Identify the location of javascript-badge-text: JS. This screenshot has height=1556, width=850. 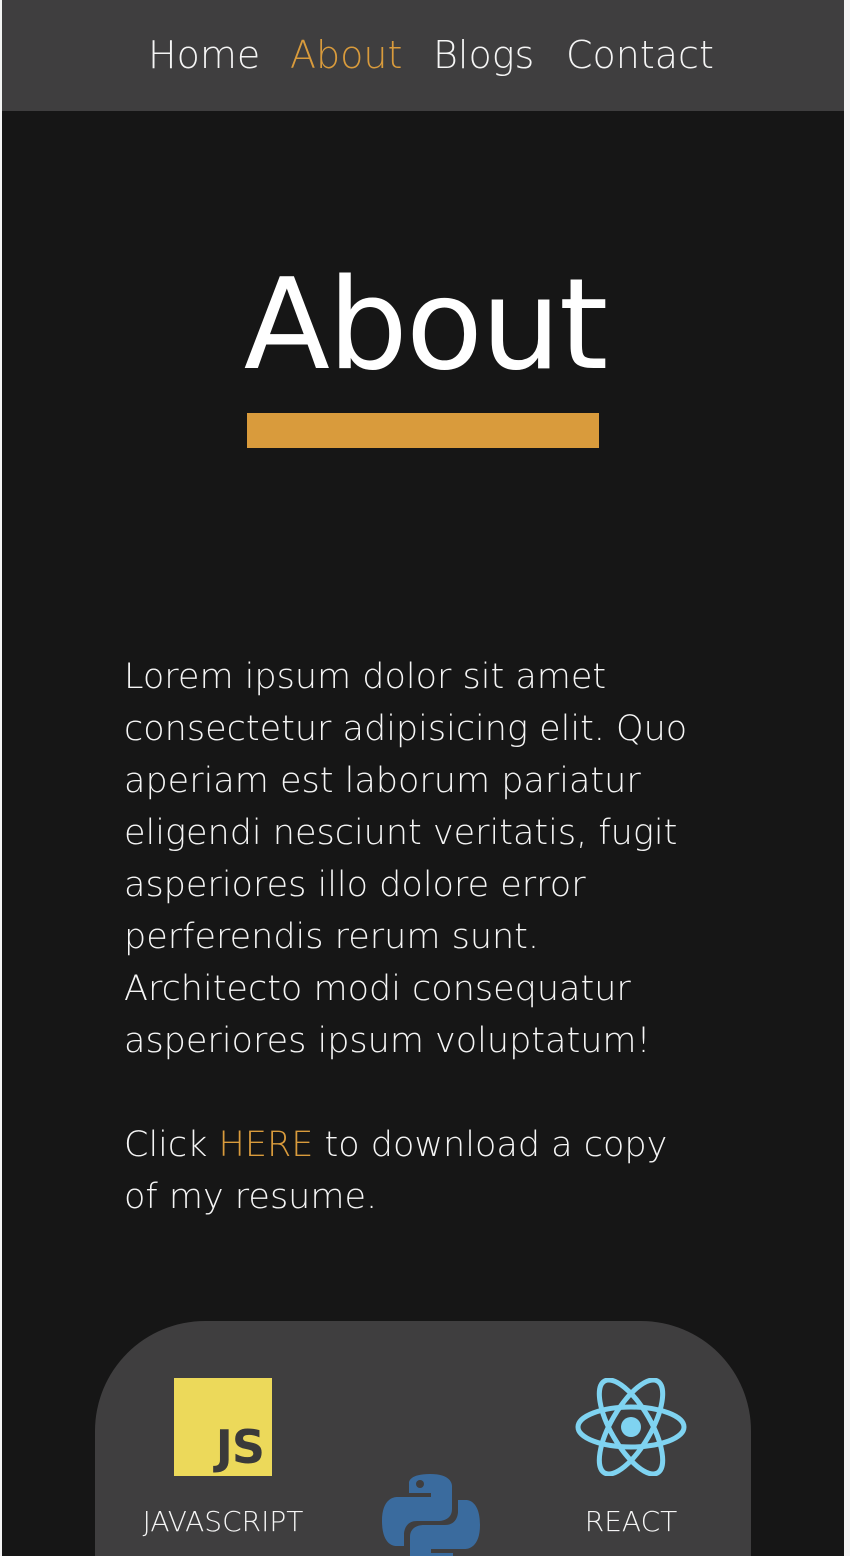
(240, 1447).